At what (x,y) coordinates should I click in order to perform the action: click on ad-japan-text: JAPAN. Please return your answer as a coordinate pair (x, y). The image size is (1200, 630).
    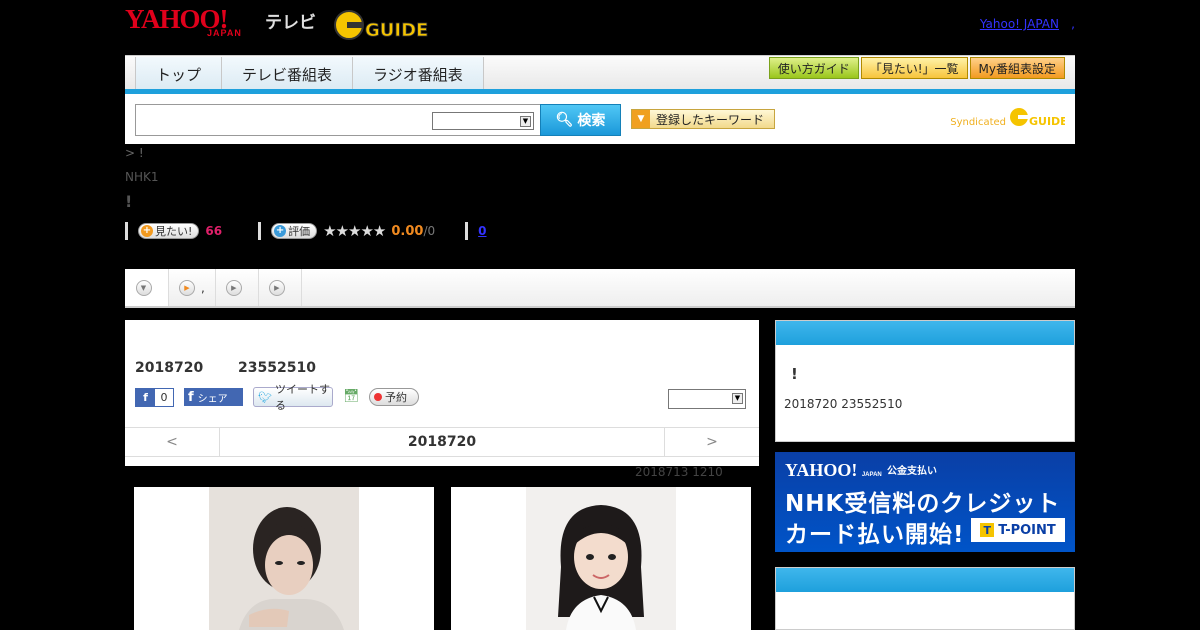
    Looking at the image, I should click on (871, 475).